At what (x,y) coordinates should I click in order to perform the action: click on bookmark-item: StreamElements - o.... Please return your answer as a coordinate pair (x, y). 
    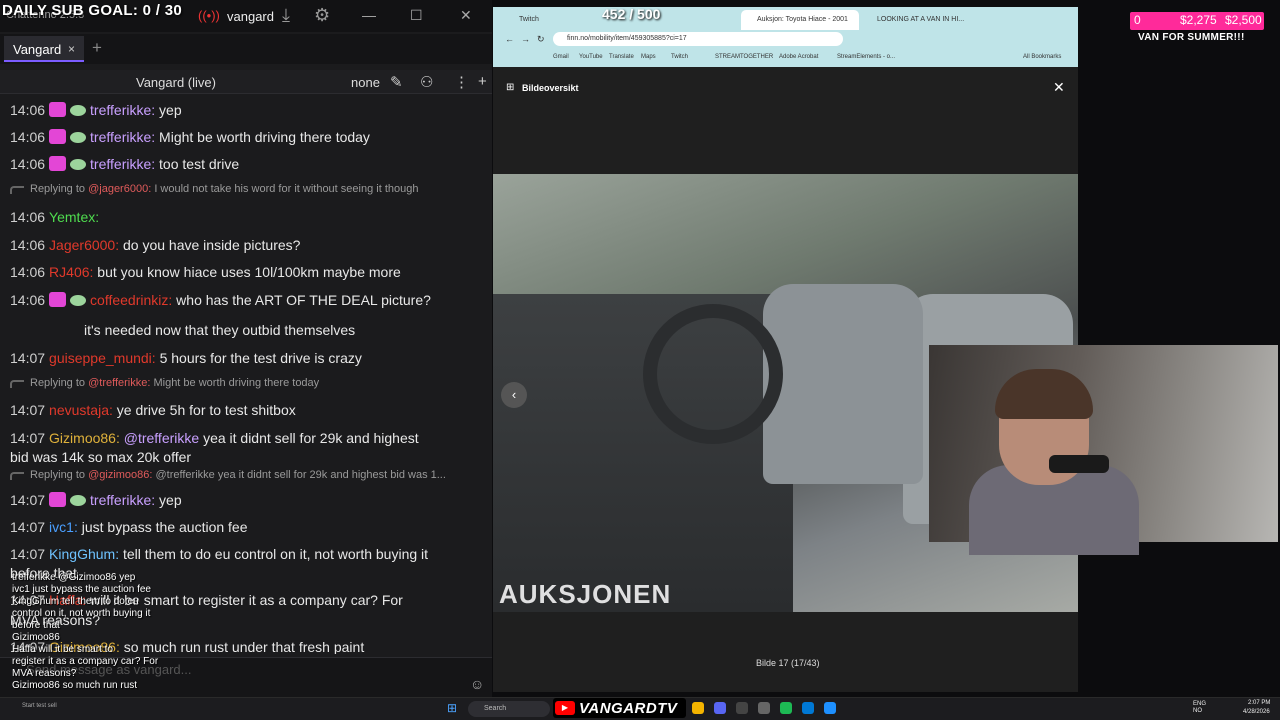
    Looking at the image, I should click on (866, 57).